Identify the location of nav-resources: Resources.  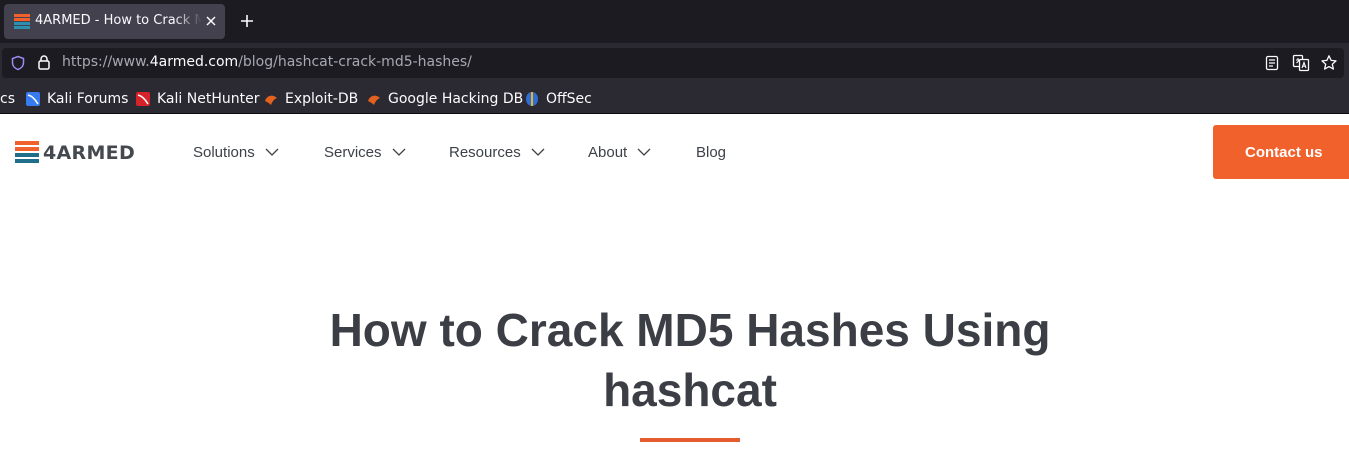
(497, 152).